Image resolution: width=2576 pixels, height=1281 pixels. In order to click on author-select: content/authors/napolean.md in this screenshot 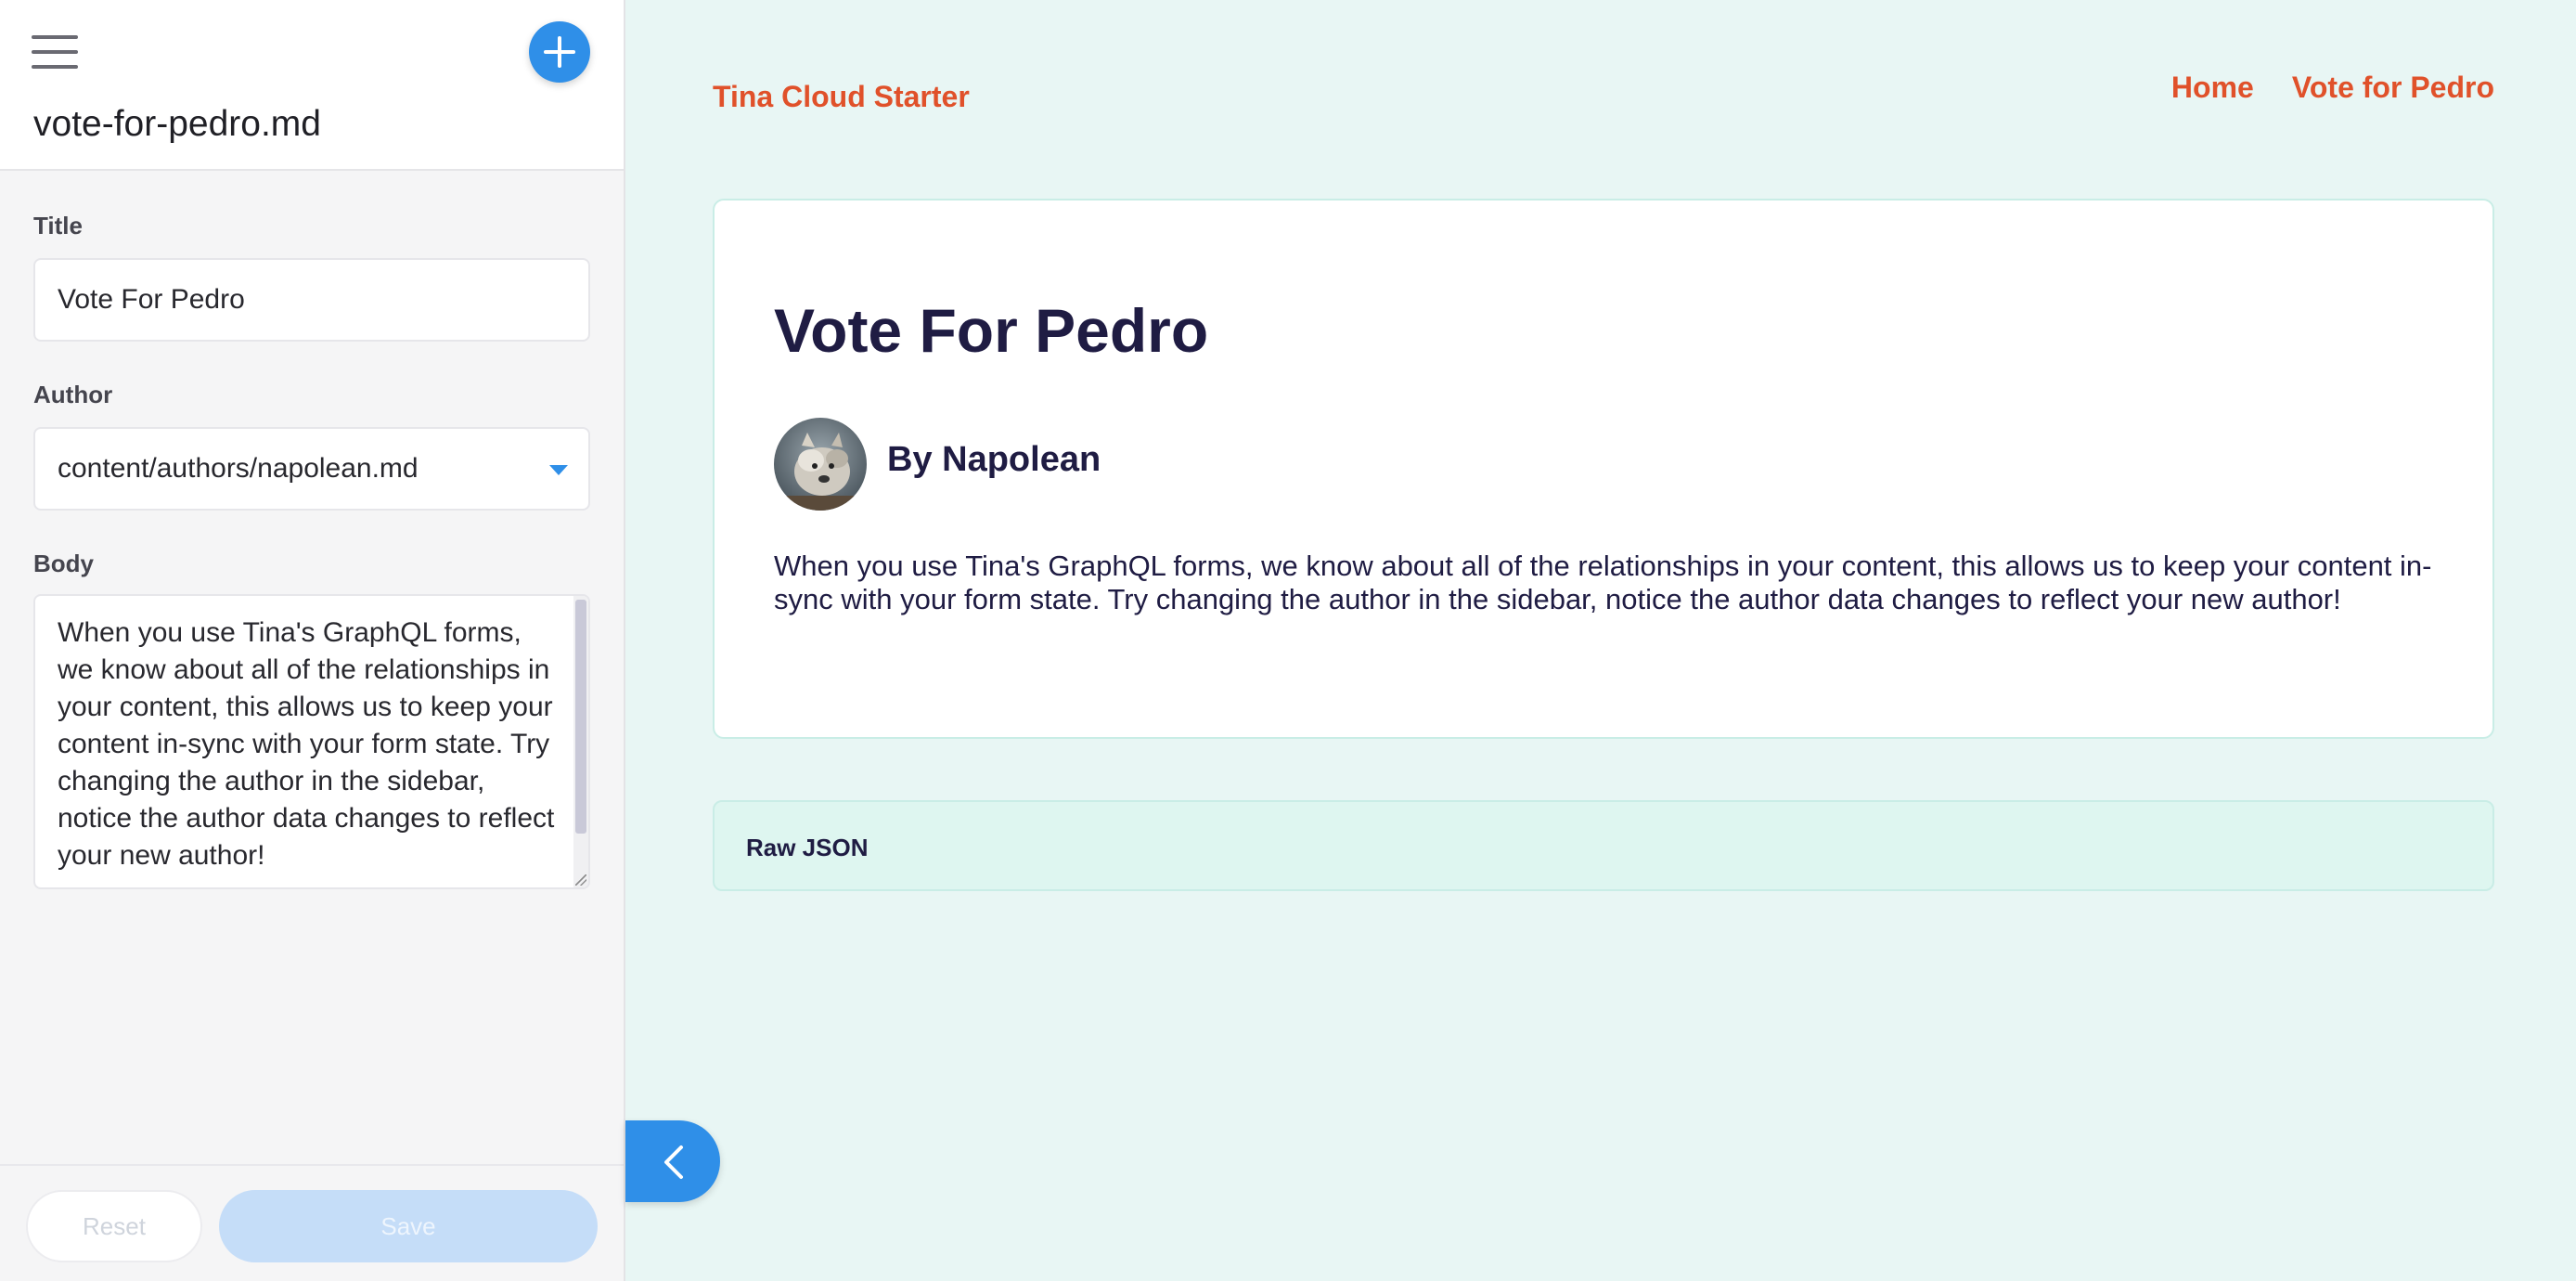, I will do `click(311, 469)`.